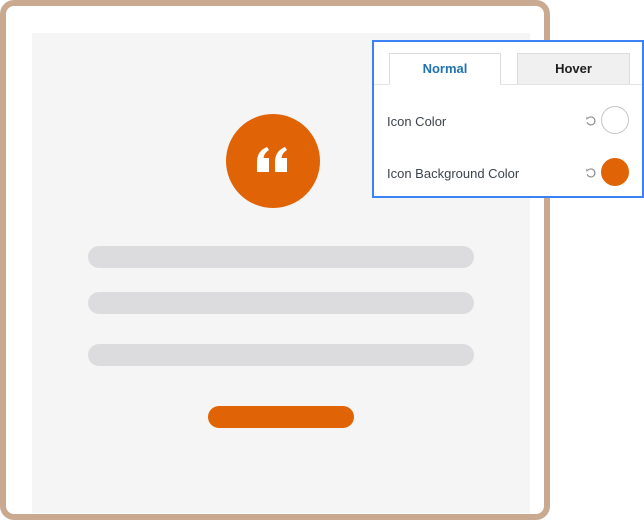 The width and height of the screenshot is (644, 520). I want to click on icon-color-setting: Icon Color, so click(508, 122).